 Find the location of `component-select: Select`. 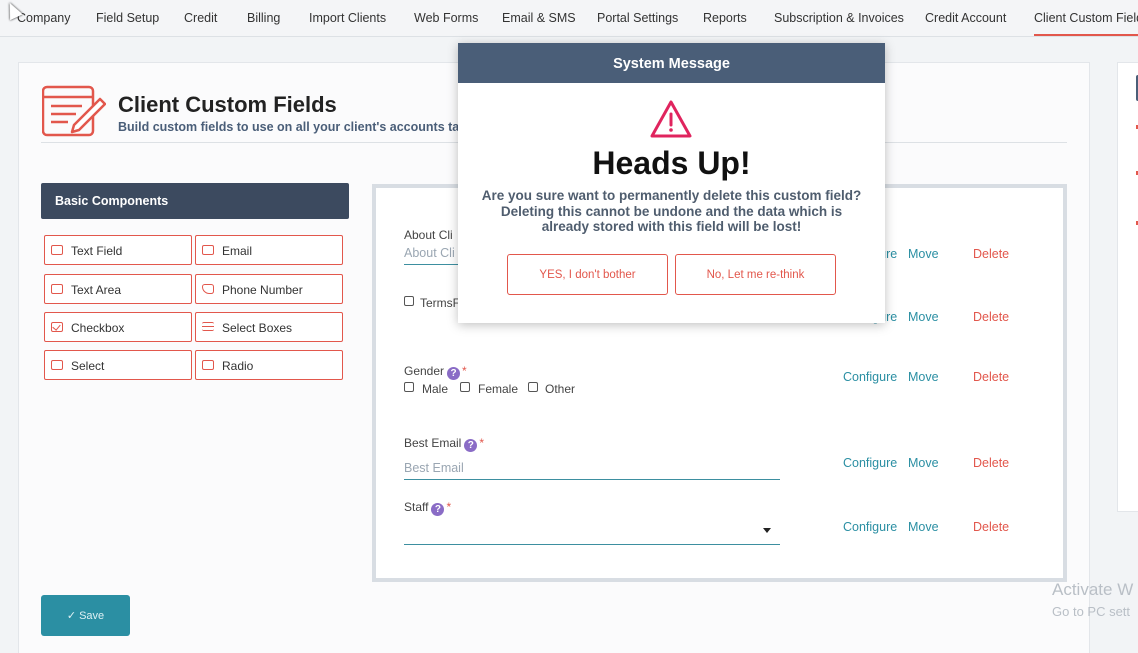

component-select: Select is located at coordinates (118, 365).